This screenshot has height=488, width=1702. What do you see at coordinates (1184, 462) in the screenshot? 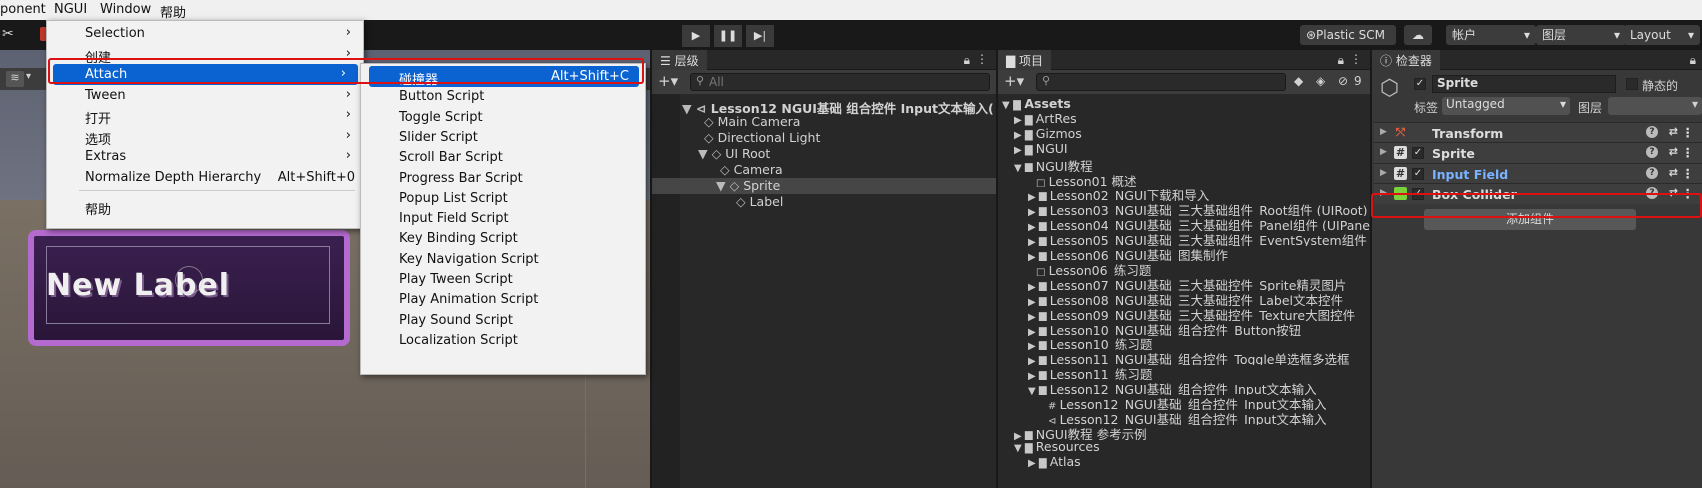
I see `project-item: ▶ ▇ Atlas` at bounding box center [1184, 462].